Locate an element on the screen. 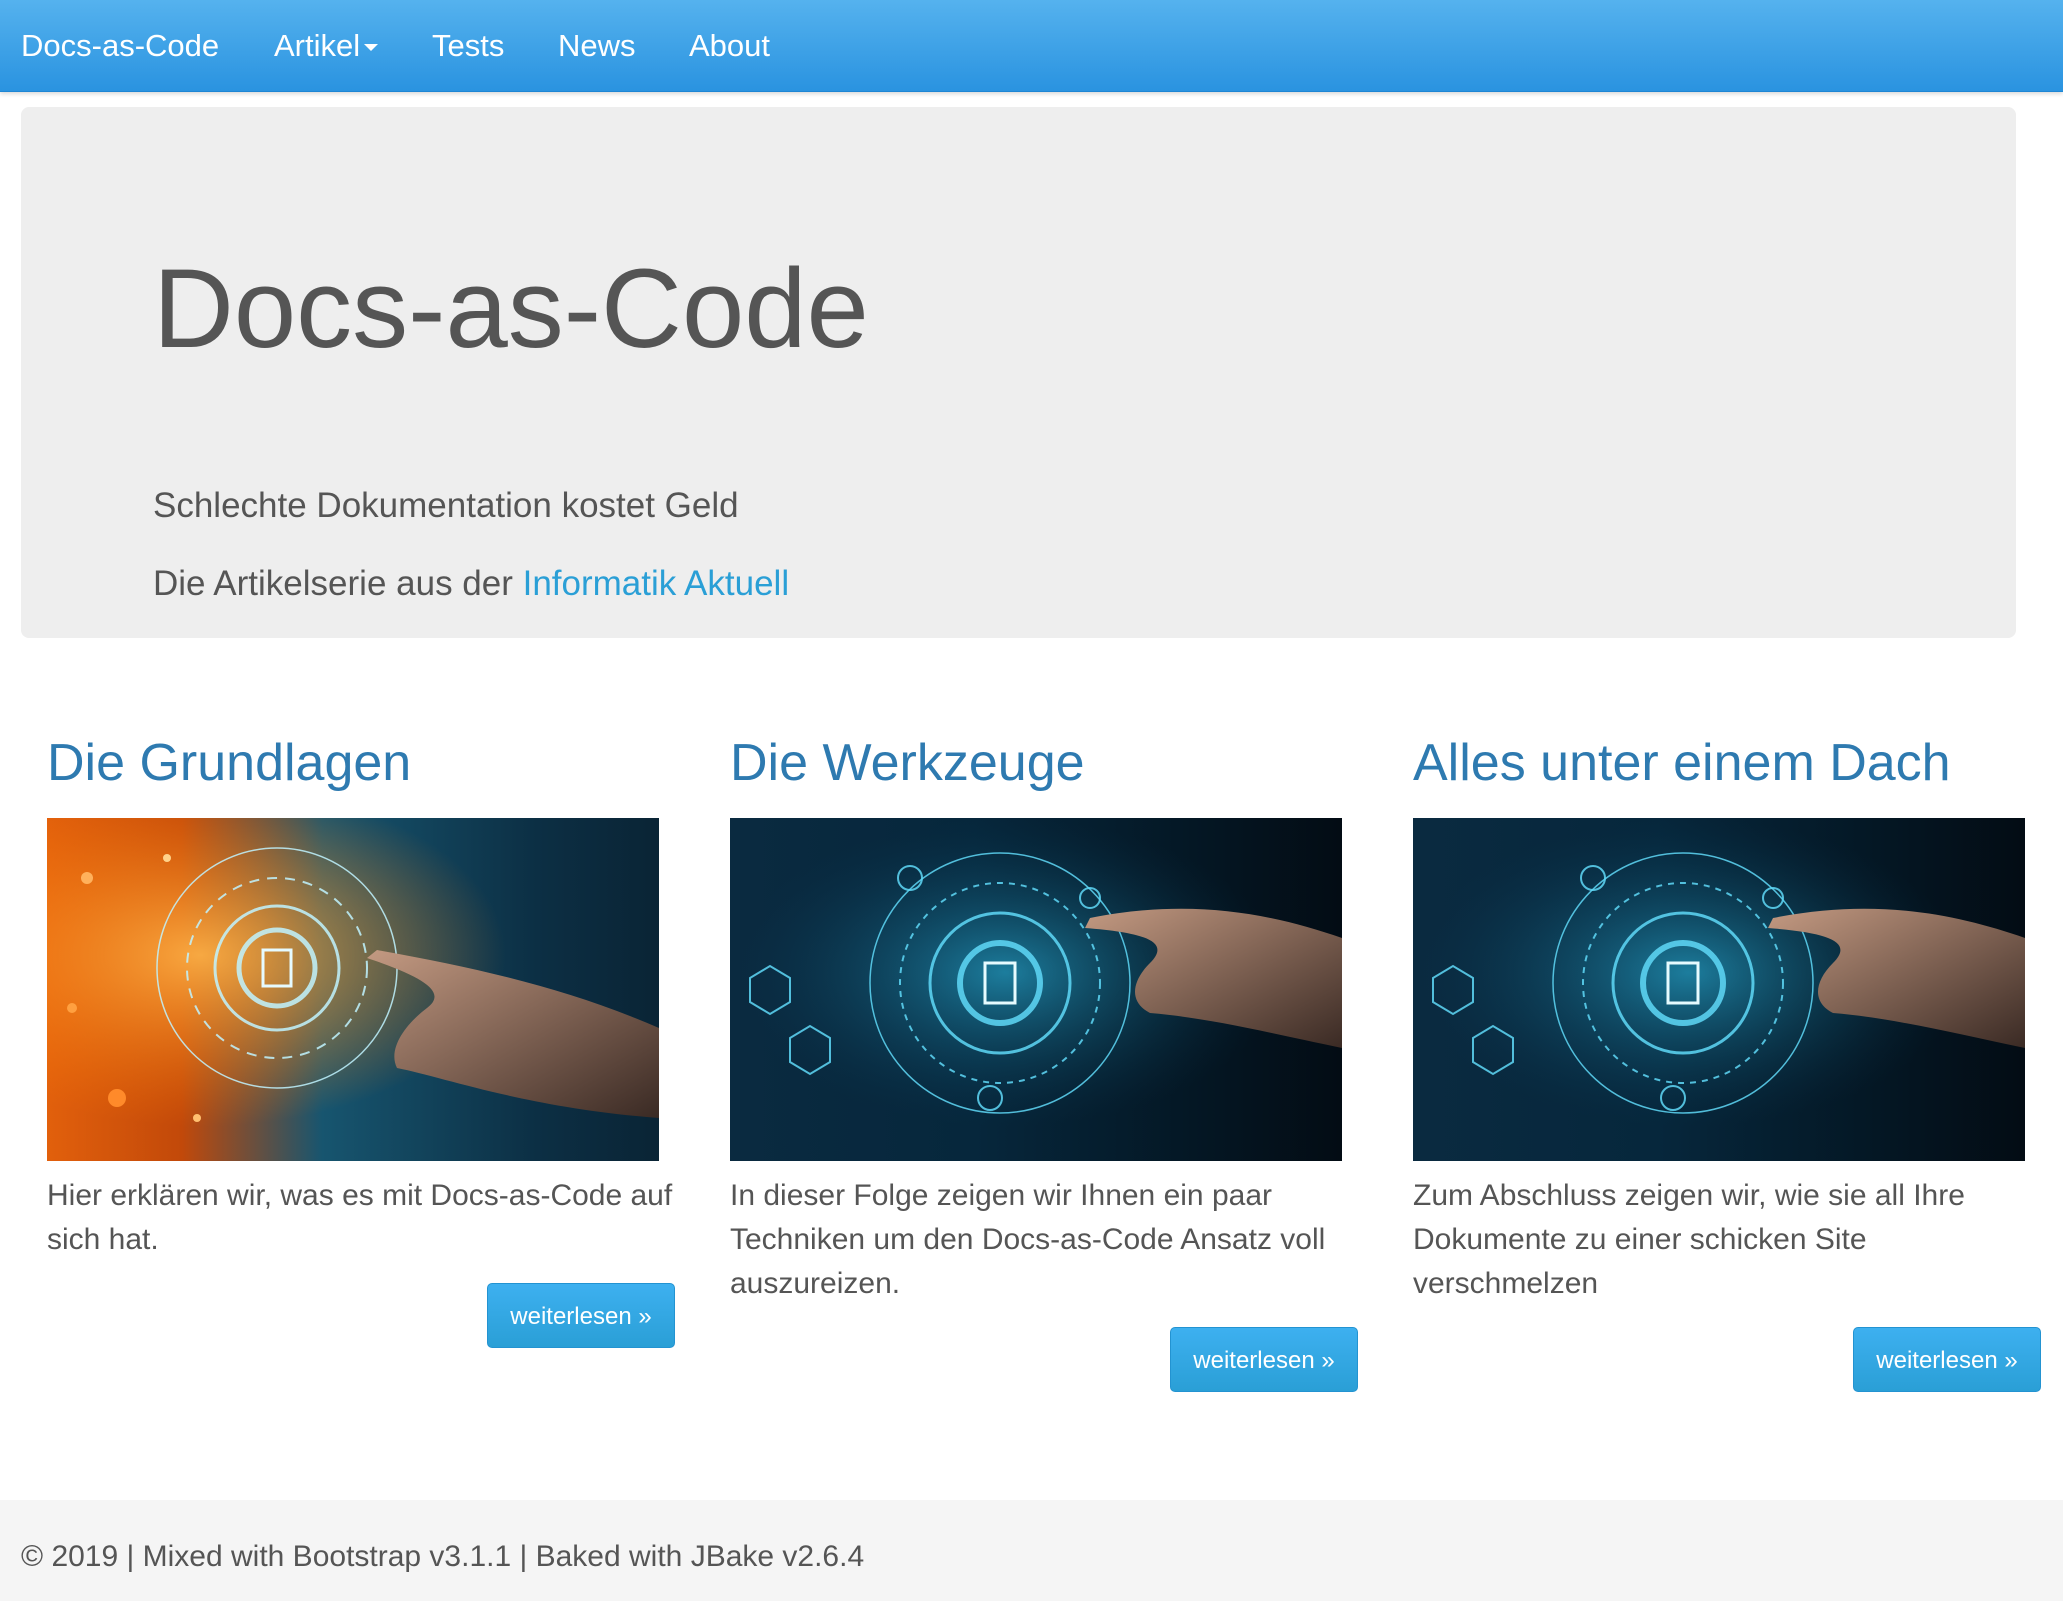 Image resolution: width=2063 pixels, height=1613 pixels. article-title: Alles unter einem Dach is located at coordinates (1682, 763).